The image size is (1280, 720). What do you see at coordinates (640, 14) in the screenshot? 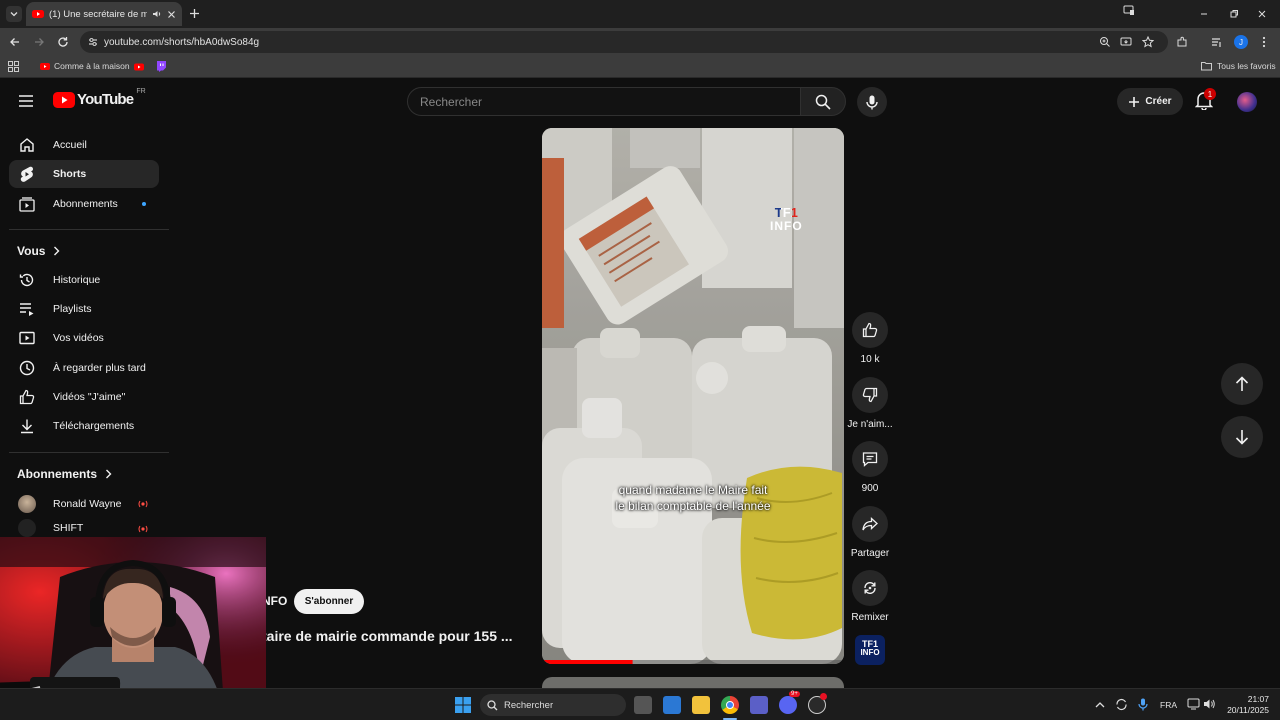
I see `browser-tab-bar: (1) Une secrétaire de mairie` at bounding box center [640, 14].